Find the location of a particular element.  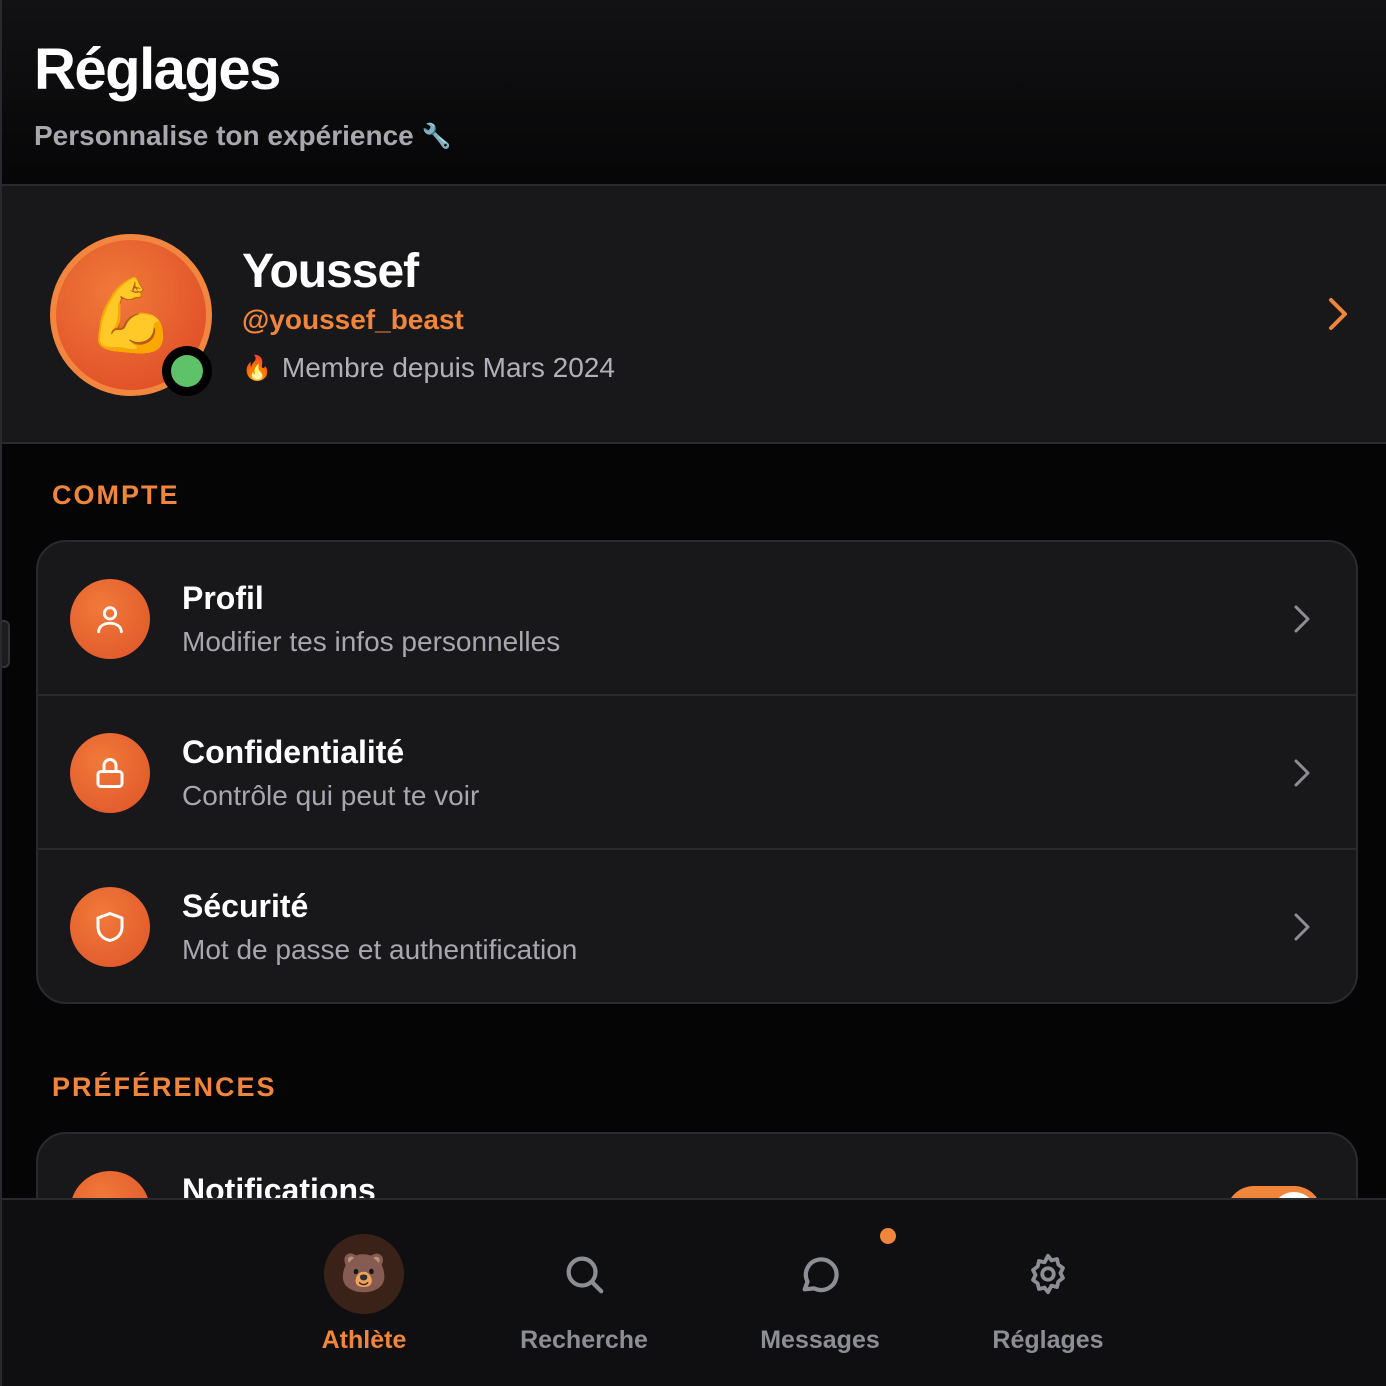

page-subtitle: Personnalise ton expérience 🔧 is located at coordinates (710, 136).